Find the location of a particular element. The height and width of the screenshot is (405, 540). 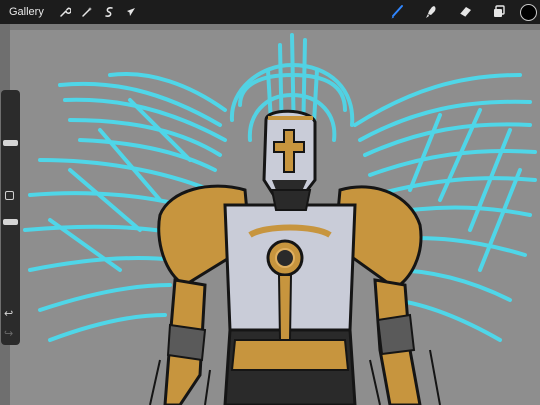

top-toolbar: Gallery is located at coordinates (270, 12).